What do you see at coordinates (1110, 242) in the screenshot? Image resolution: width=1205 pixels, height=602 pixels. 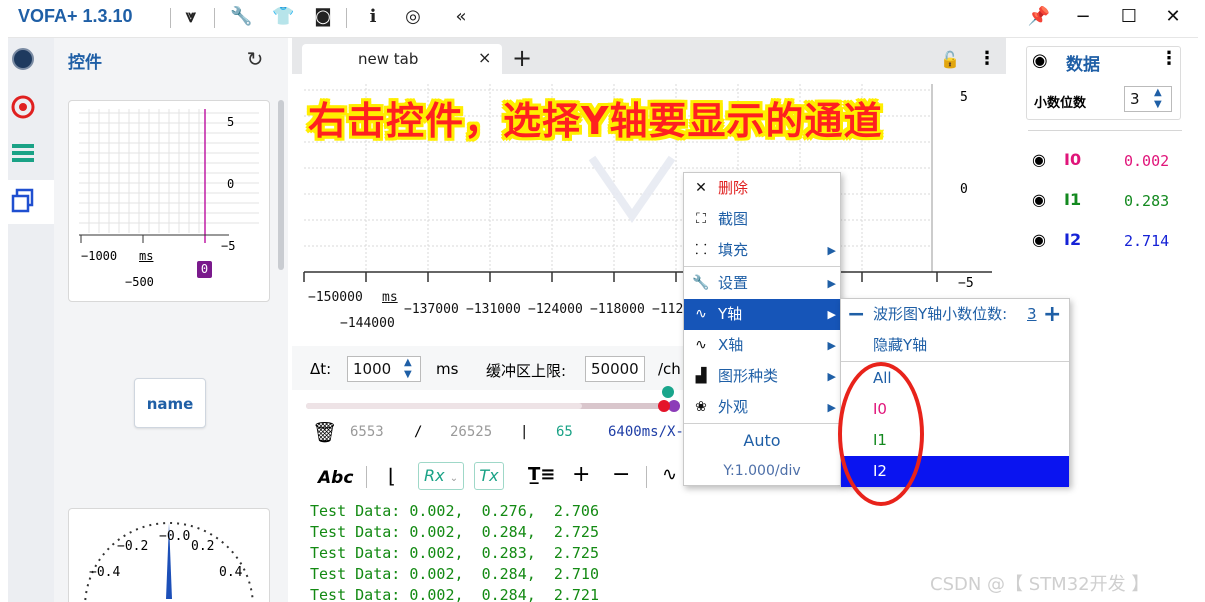 I see `channel-row-i2: ◉ I2 2.714` at bounding box center [1110, 242].